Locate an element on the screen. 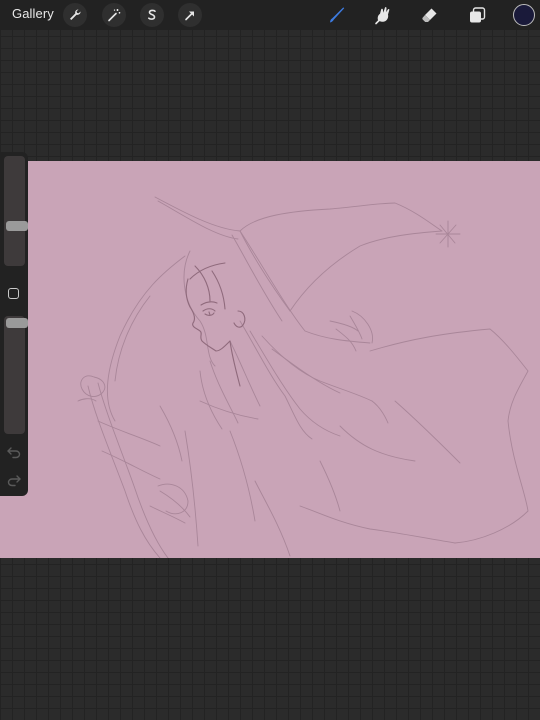 The width and height of the screenshot is (540, 720). smudge-tool-button is located at coordinates (383, 15).